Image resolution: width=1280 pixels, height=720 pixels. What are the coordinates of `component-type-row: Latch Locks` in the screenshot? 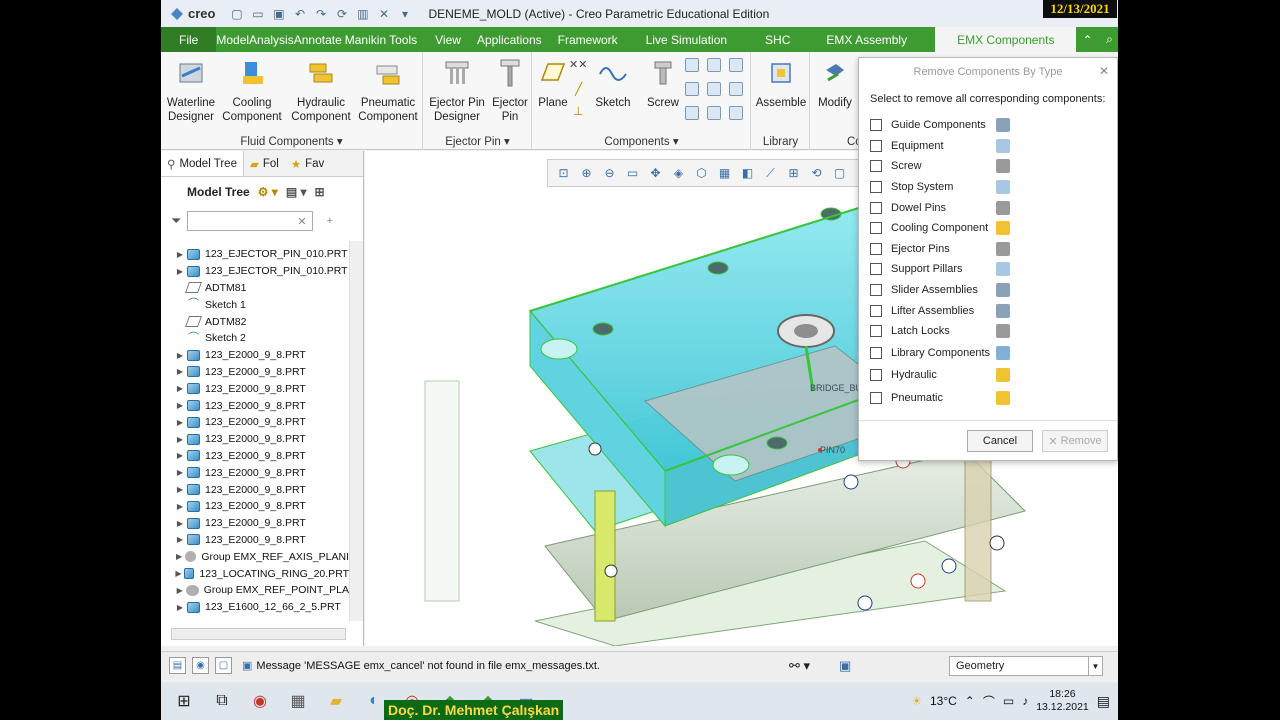 It's located at (988, 331).